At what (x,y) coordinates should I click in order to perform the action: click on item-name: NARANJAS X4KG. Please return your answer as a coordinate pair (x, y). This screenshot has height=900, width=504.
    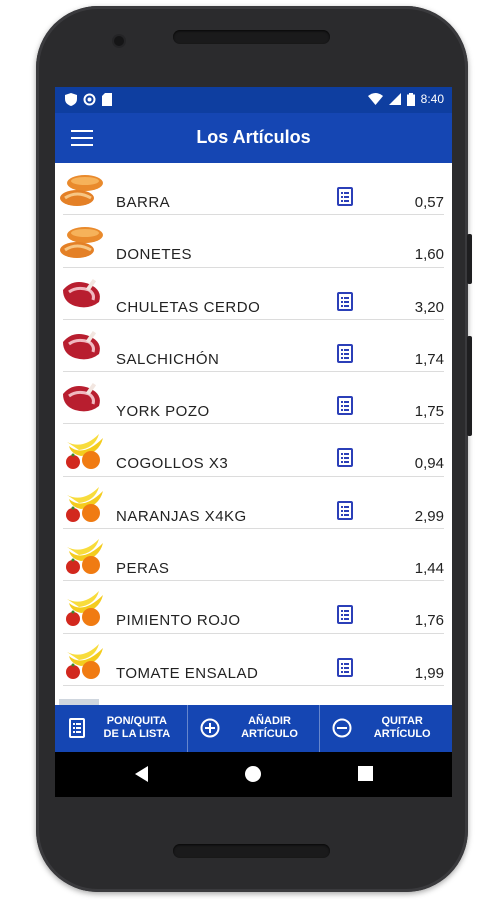
    Looking at the image, I should click on (181, 516).